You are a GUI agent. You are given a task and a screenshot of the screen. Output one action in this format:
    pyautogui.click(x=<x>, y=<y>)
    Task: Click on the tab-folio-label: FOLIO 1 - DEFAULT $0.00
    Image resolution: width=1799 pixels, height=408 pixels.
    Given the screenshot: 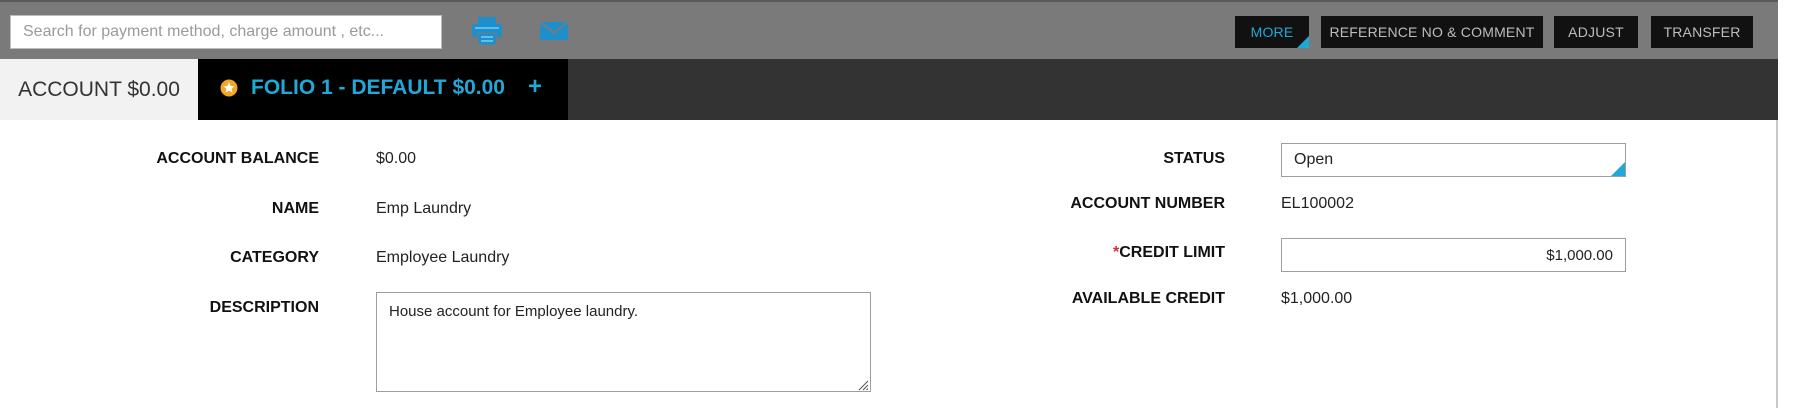 What is the action you would take?
    pyautogui.click(x=378, y=87)
    